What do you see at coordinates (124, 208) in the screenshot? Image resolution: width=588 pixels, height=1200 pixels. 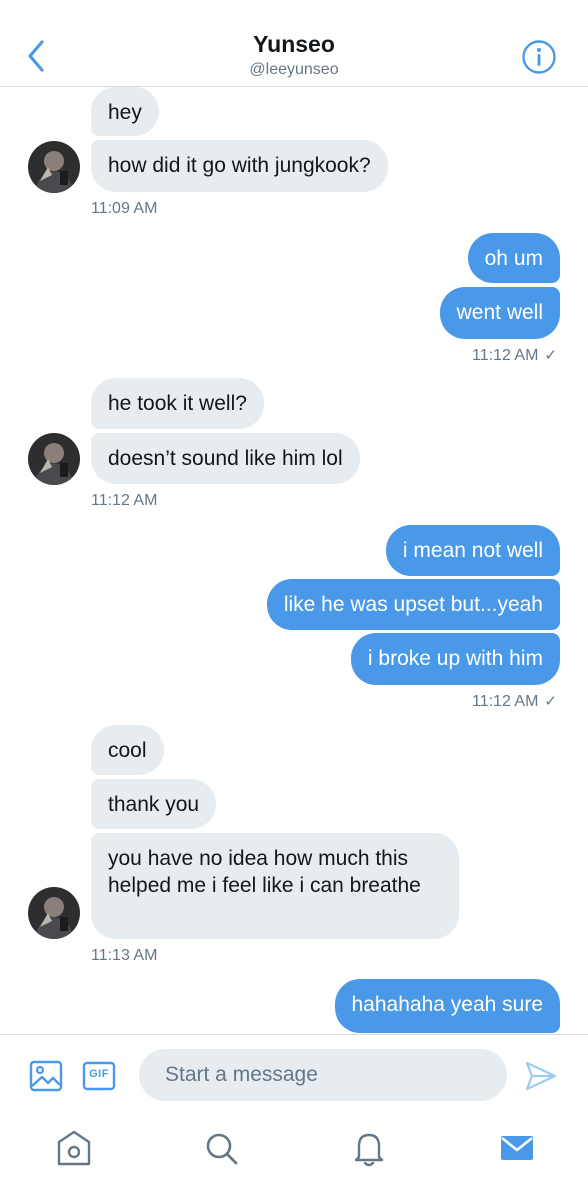 I see `message-timestamp: 11:09 AM` at bounding box center [124, 208].